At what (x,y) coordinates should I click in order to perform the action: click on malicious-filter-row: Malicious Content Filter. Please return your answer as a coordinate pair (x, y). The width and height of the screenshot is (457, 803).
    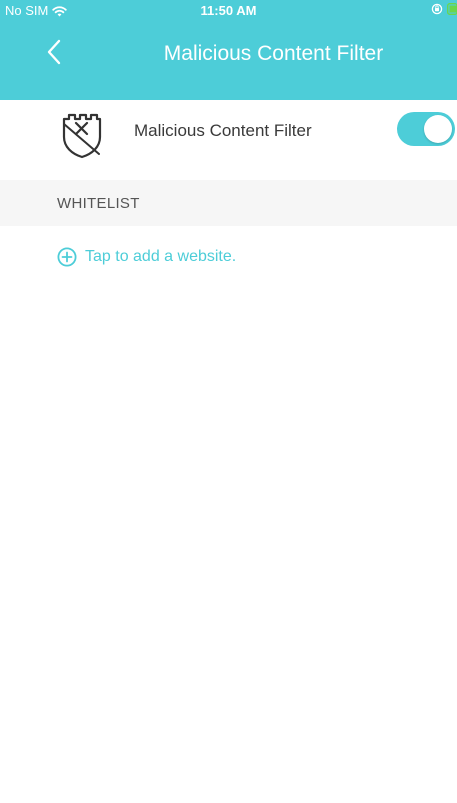
    Looking at the image, I should click on (228, 140).